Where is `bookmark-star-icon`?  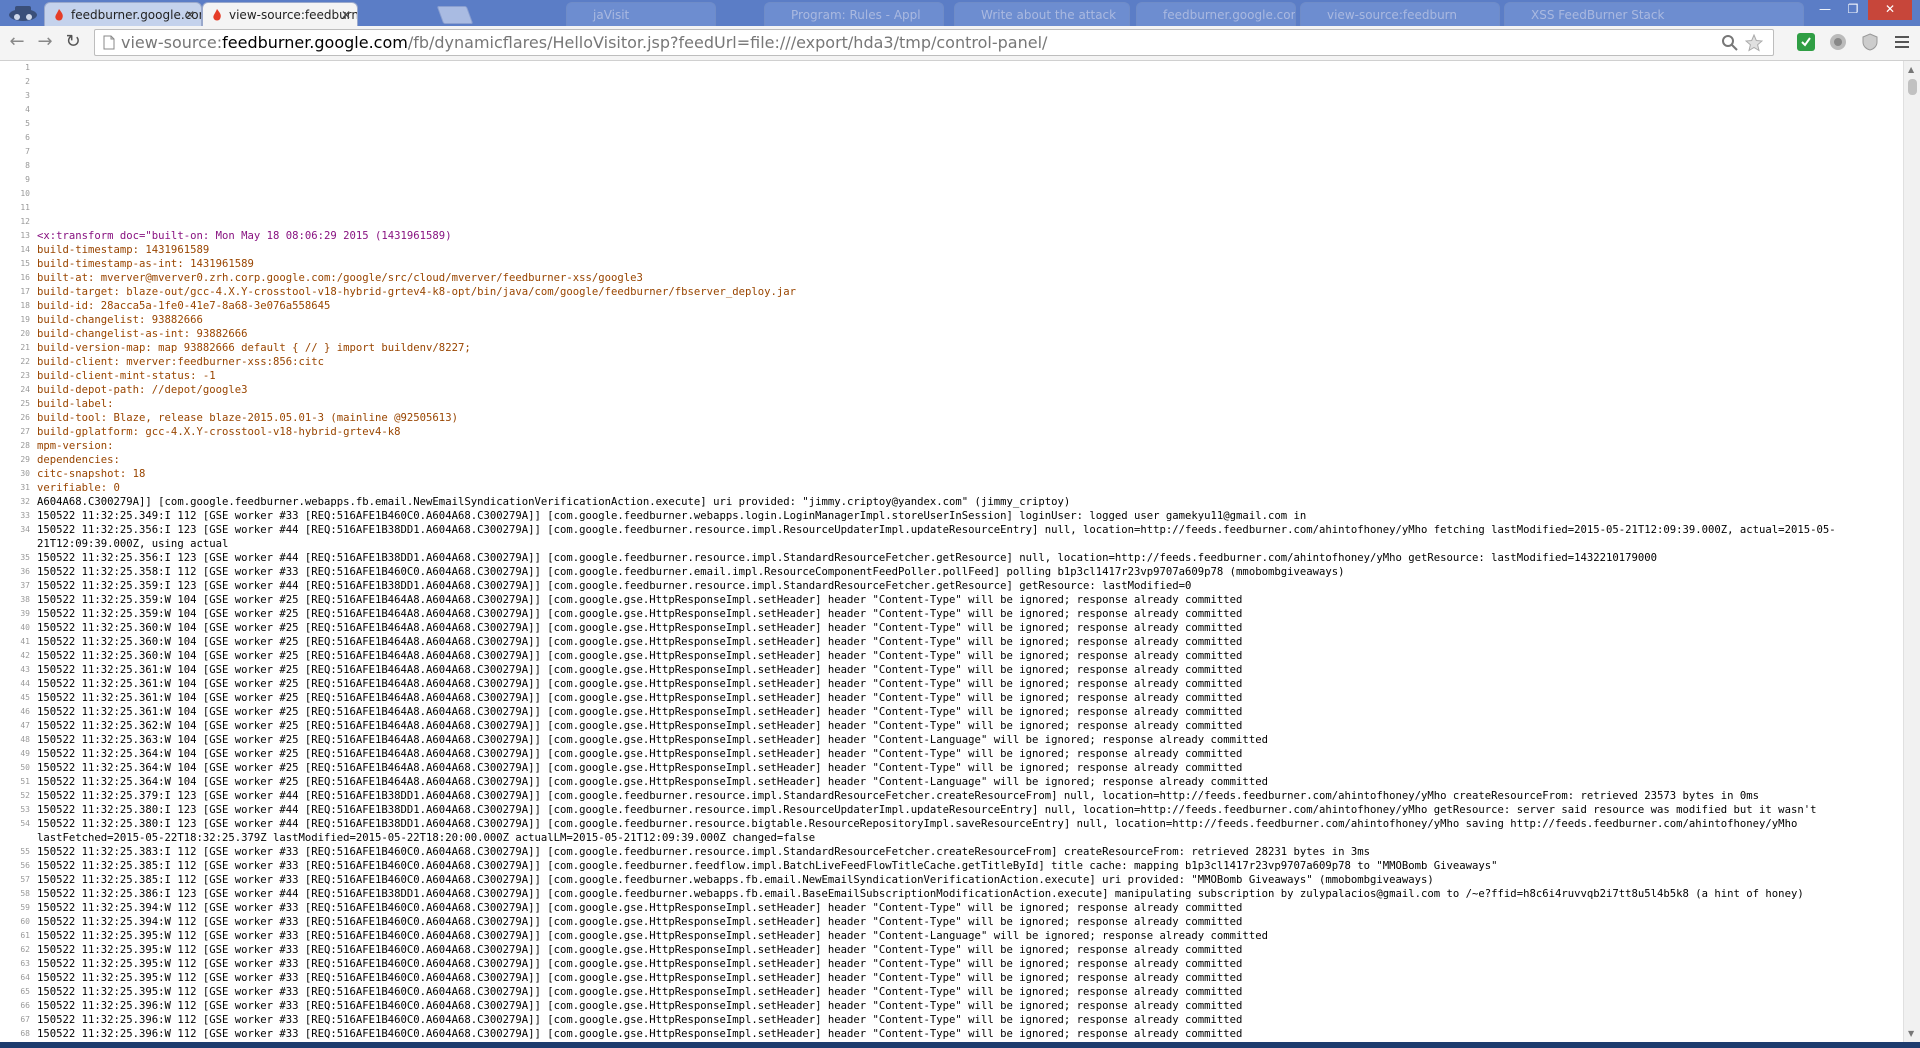 bookmark-star-icon is located at coordinates (1754, 43).